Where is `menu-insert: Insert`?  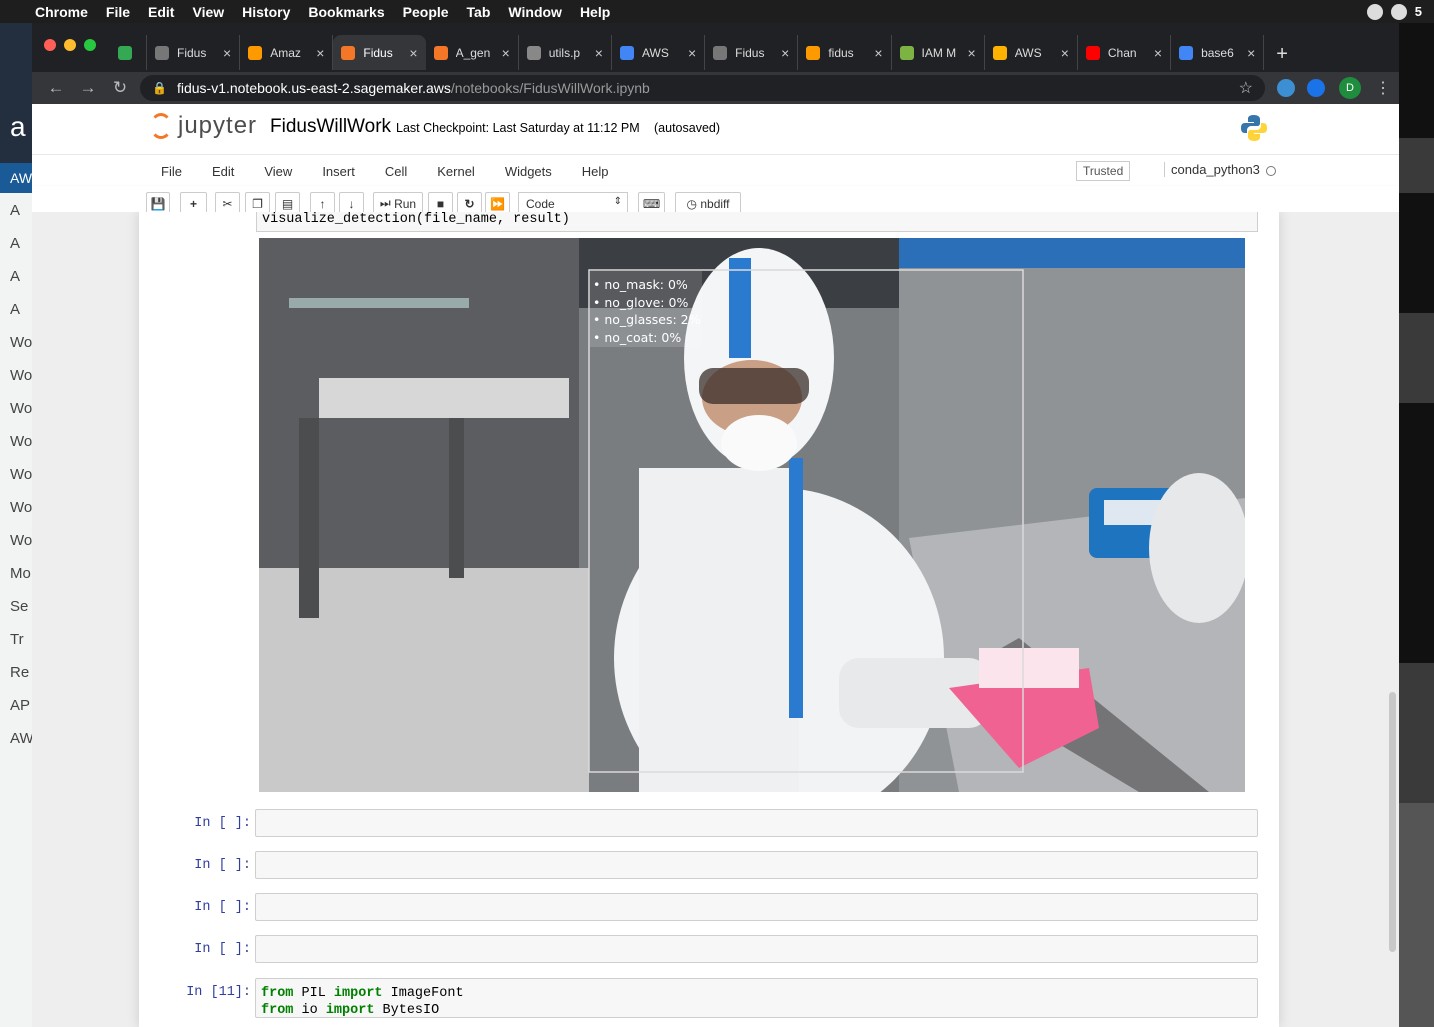 menu-insert: Insert is located at coordinates (338, 171).